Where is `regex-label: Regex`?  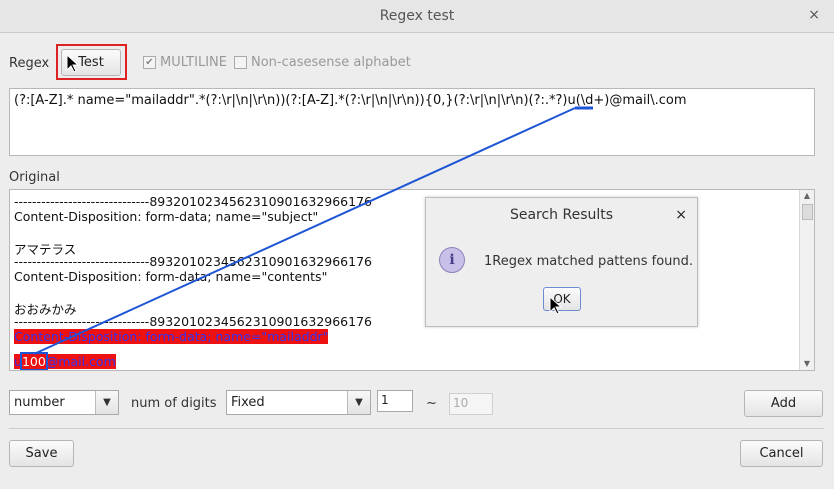 regex-label: Regex is located at coordinates (29, 63).